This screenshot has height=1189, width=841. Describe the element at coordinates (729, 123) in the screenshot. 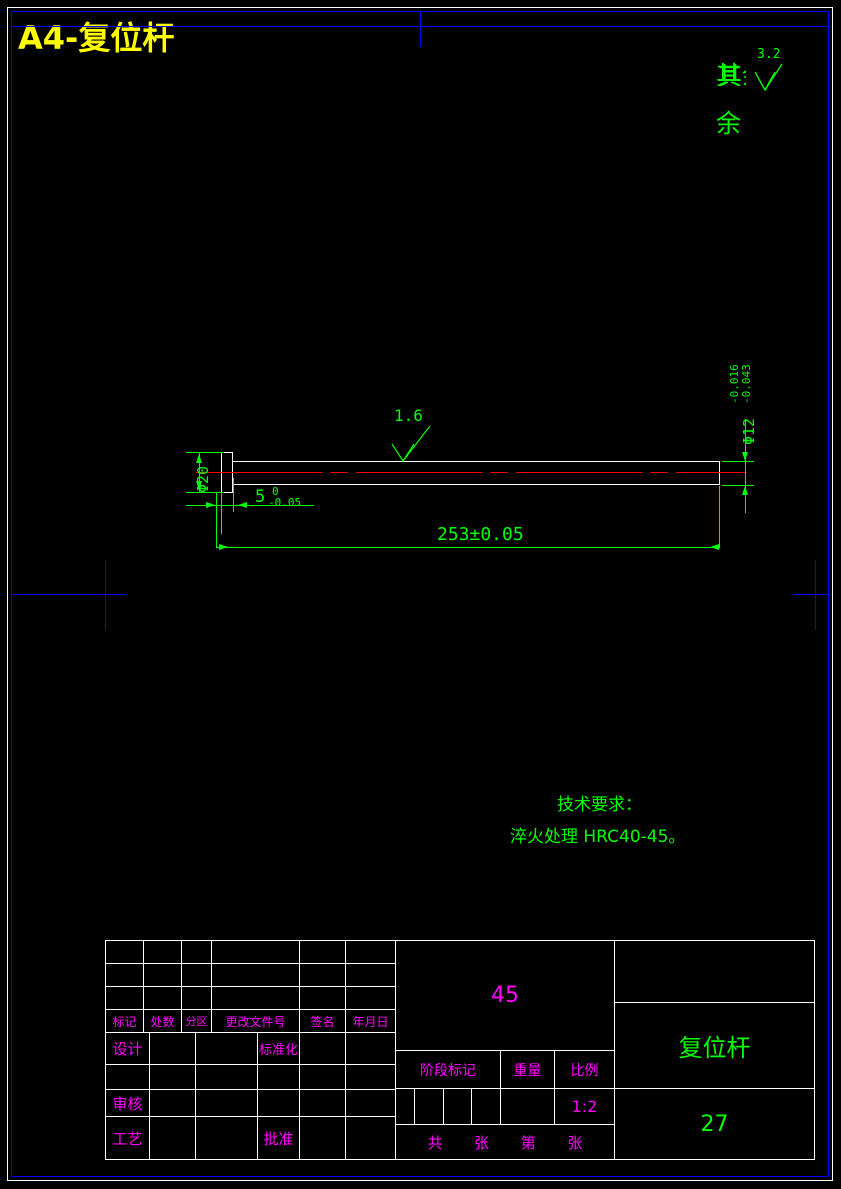

I see `general-roughness-char-yu: 余` at that location.